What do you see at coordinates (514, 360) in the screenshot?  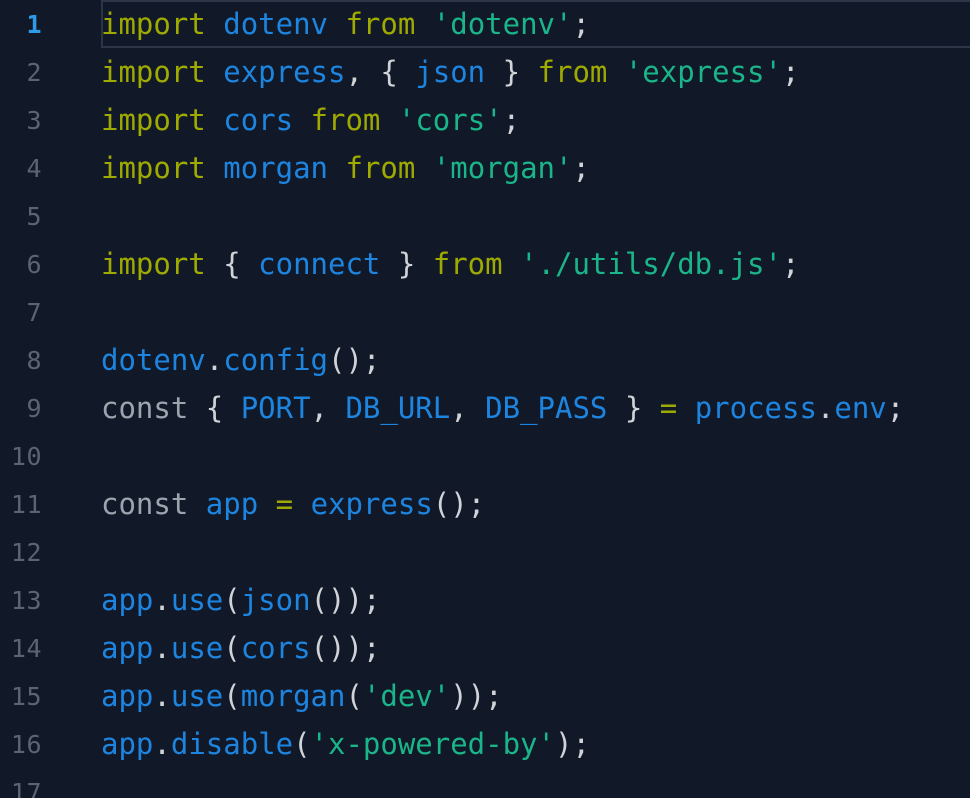 I see `code-line-content: dotenv.config();` at bounding box center [514, 360].